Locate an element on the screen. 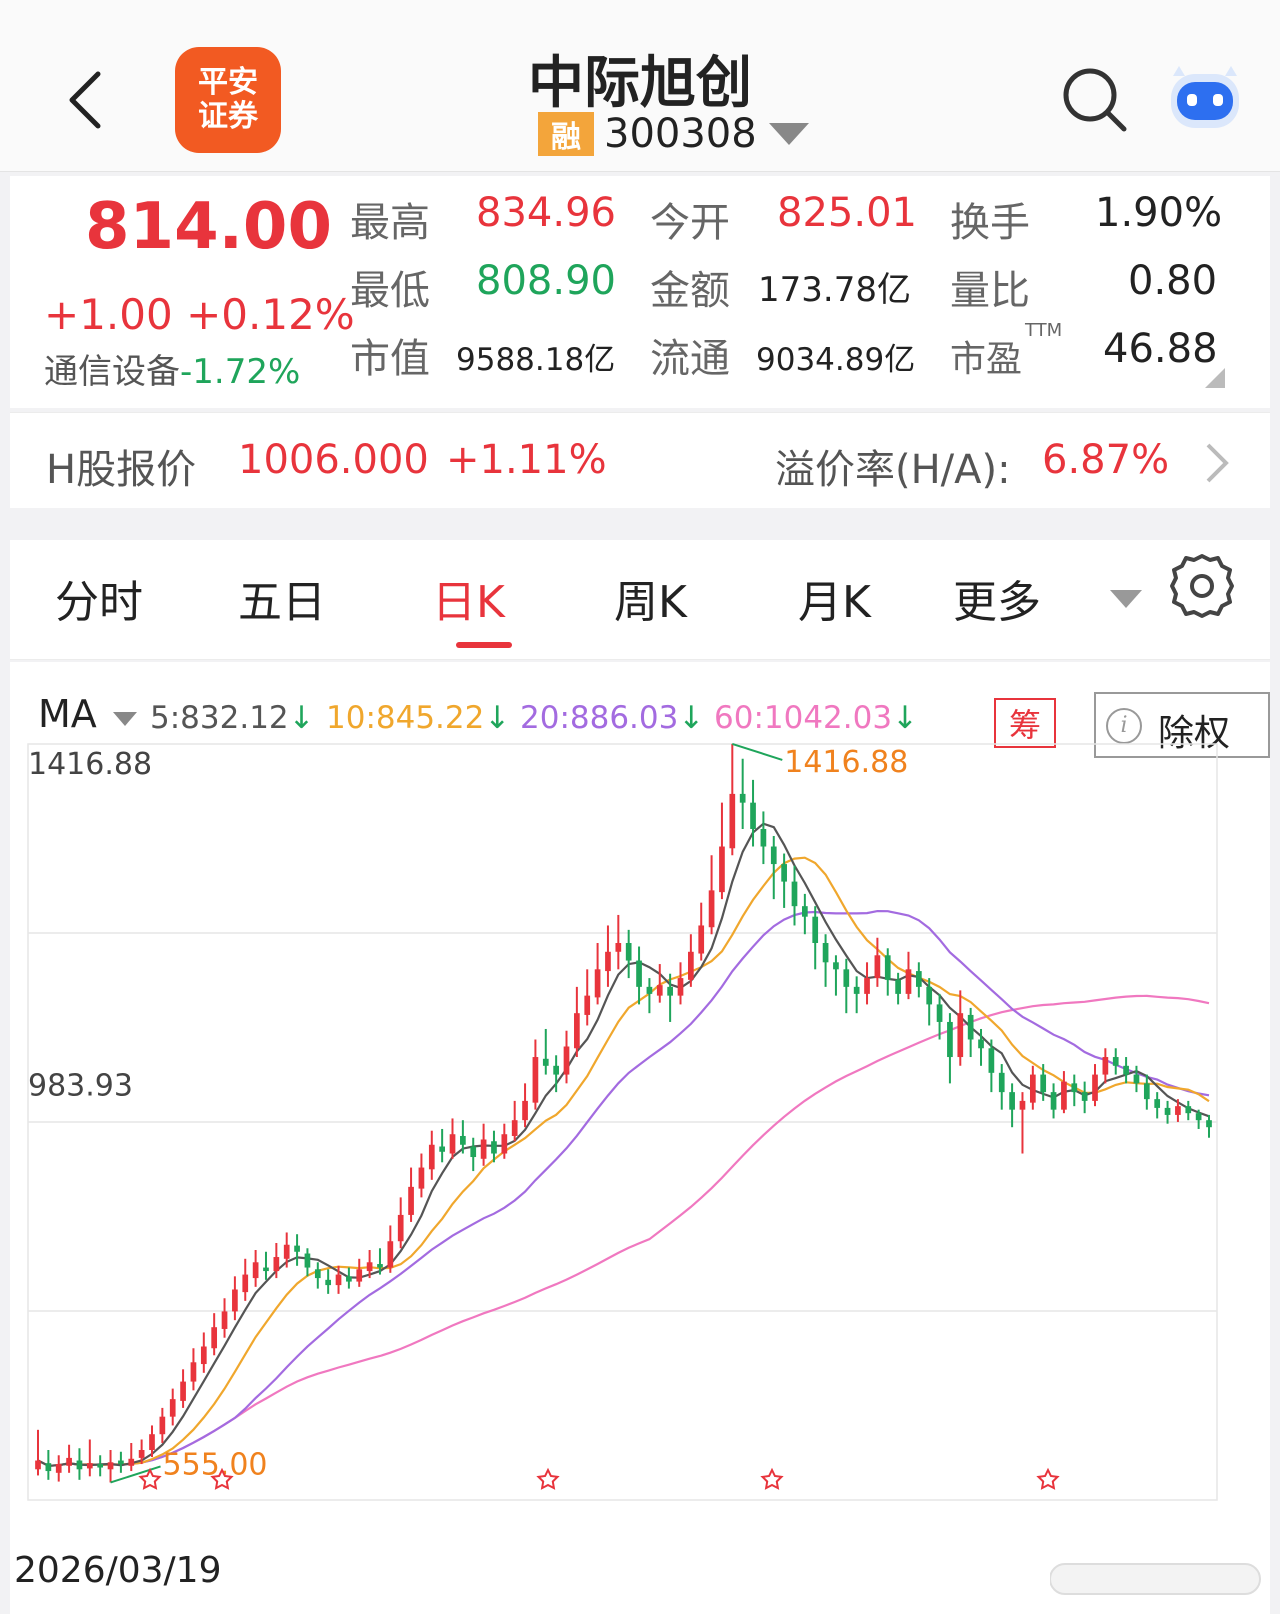  market-cap-label: 市值 is located at coordinates (390, 359).